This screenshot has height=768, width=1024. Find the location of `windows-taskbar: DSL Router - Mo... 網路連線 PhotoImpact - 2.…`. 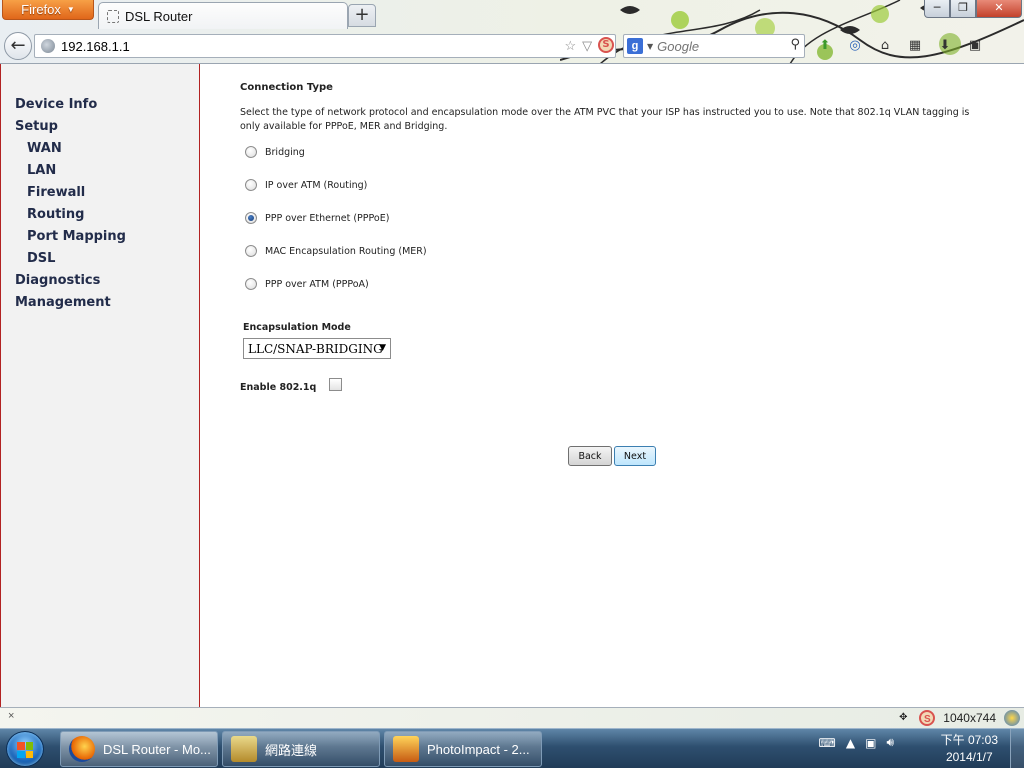

windows-taskbar: DSL Router - Mo... 網路連線 PhotoImpact - 2.… is located at coordinates (512, 748).